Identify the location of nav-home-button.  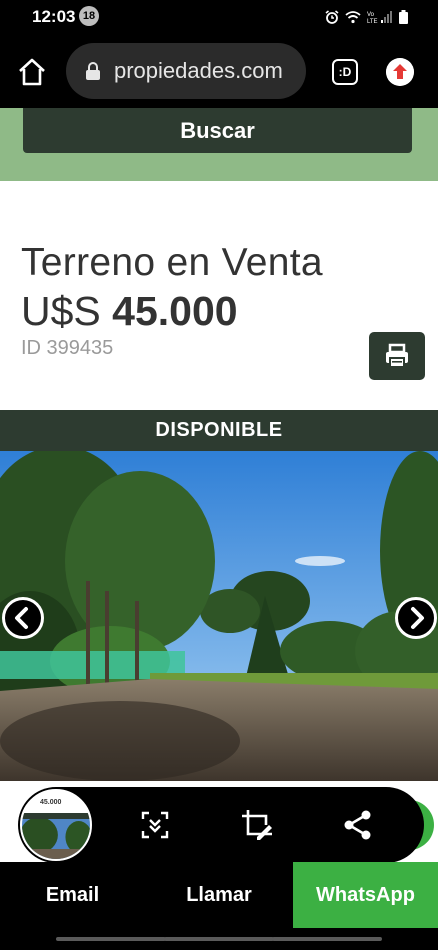
(219, 939).